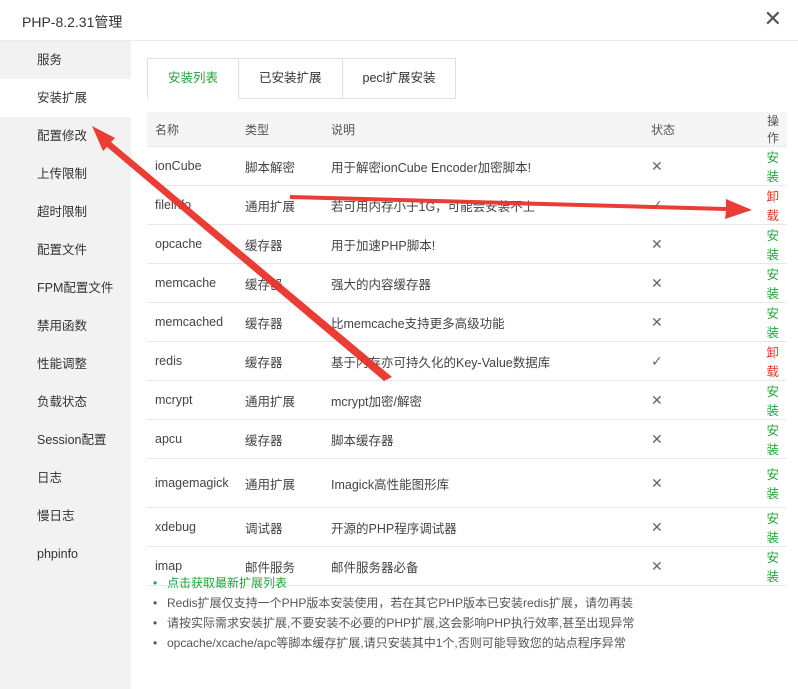 This screenshot has height=689, width=798. I want to click on tab-bar: 安装列表 已安装扩展 pecl扩展安装, so click(467, 78).